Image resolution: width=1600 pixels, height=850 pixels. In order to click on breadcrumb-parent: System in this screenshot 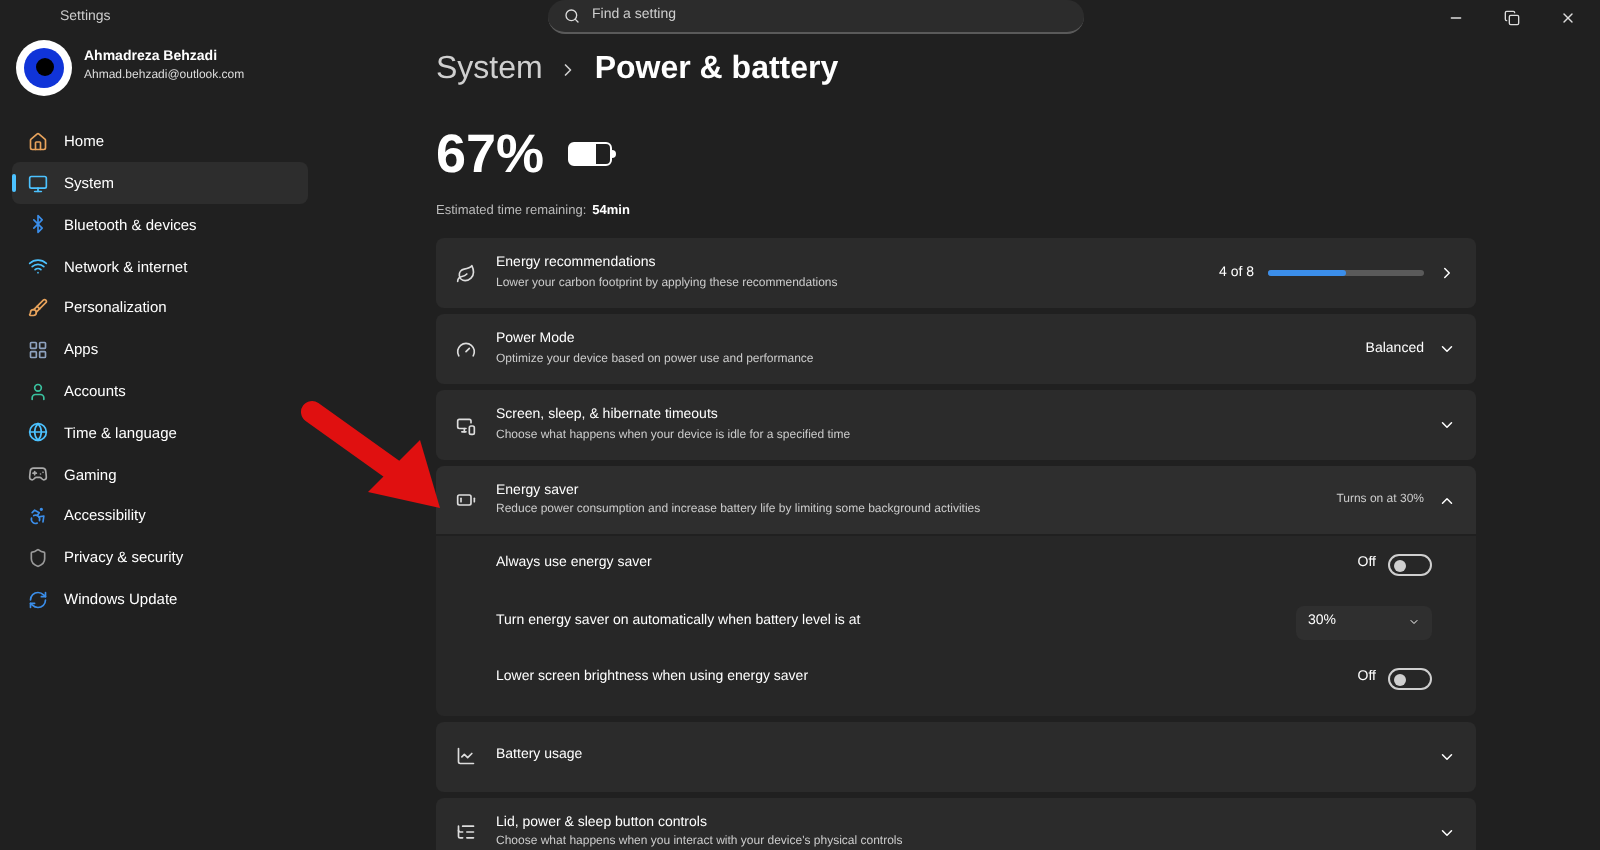, I will do `click(489, 70)`.